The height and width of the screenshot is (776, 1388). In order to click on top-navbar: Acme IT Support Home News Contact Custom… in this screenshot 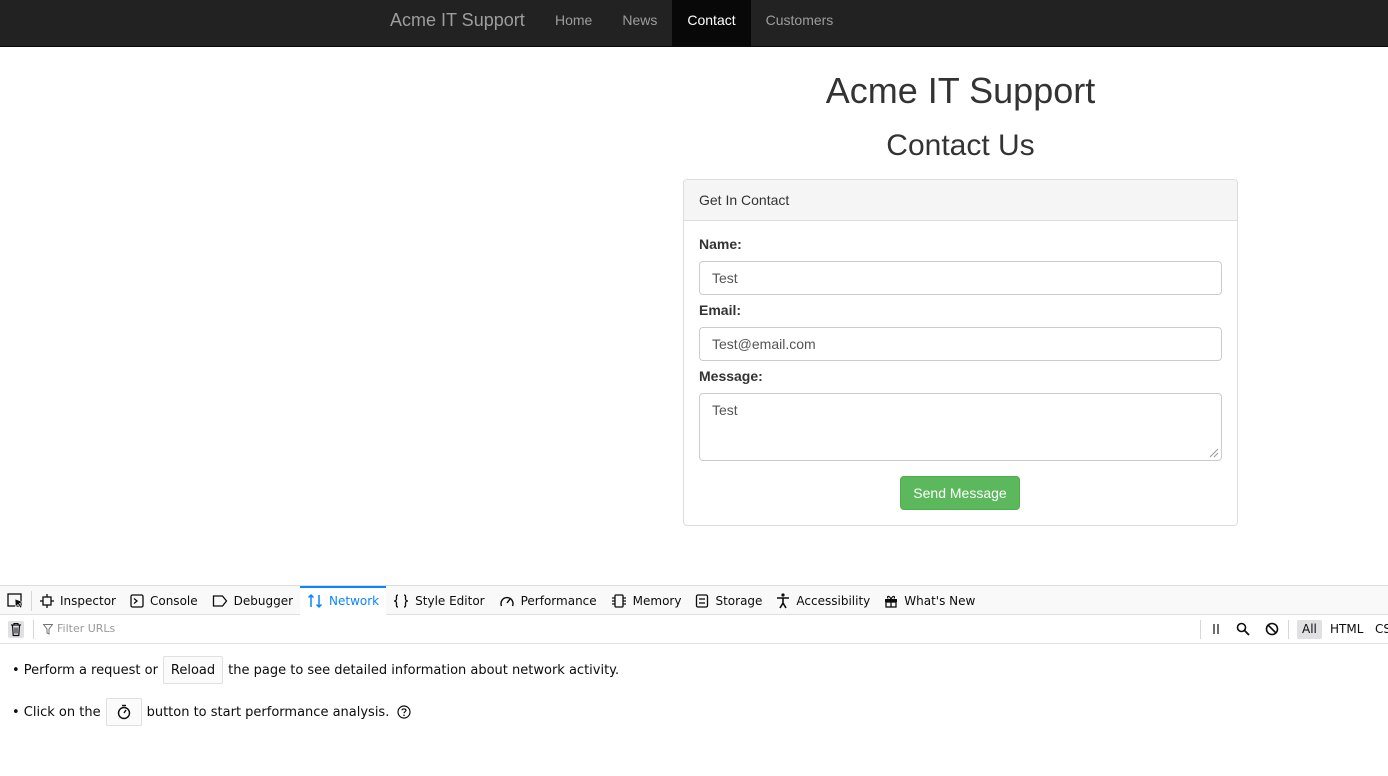, I will do `click(694, 23)`.